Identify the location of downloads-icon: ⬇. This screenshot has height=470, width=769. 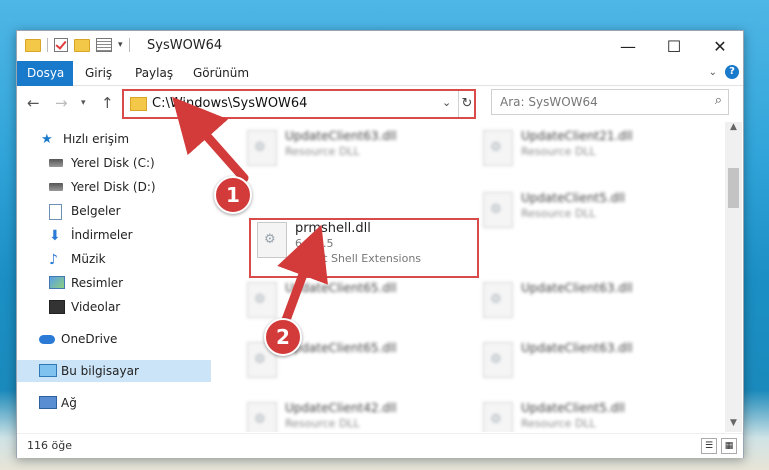
(55, 236).